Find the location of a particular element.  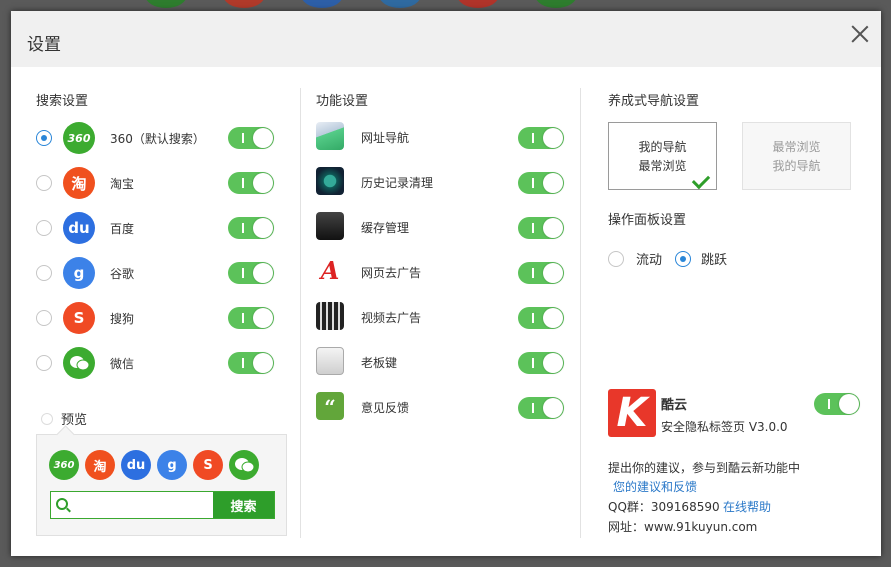

kuyun-toggle is located at coordinates (837, 404).